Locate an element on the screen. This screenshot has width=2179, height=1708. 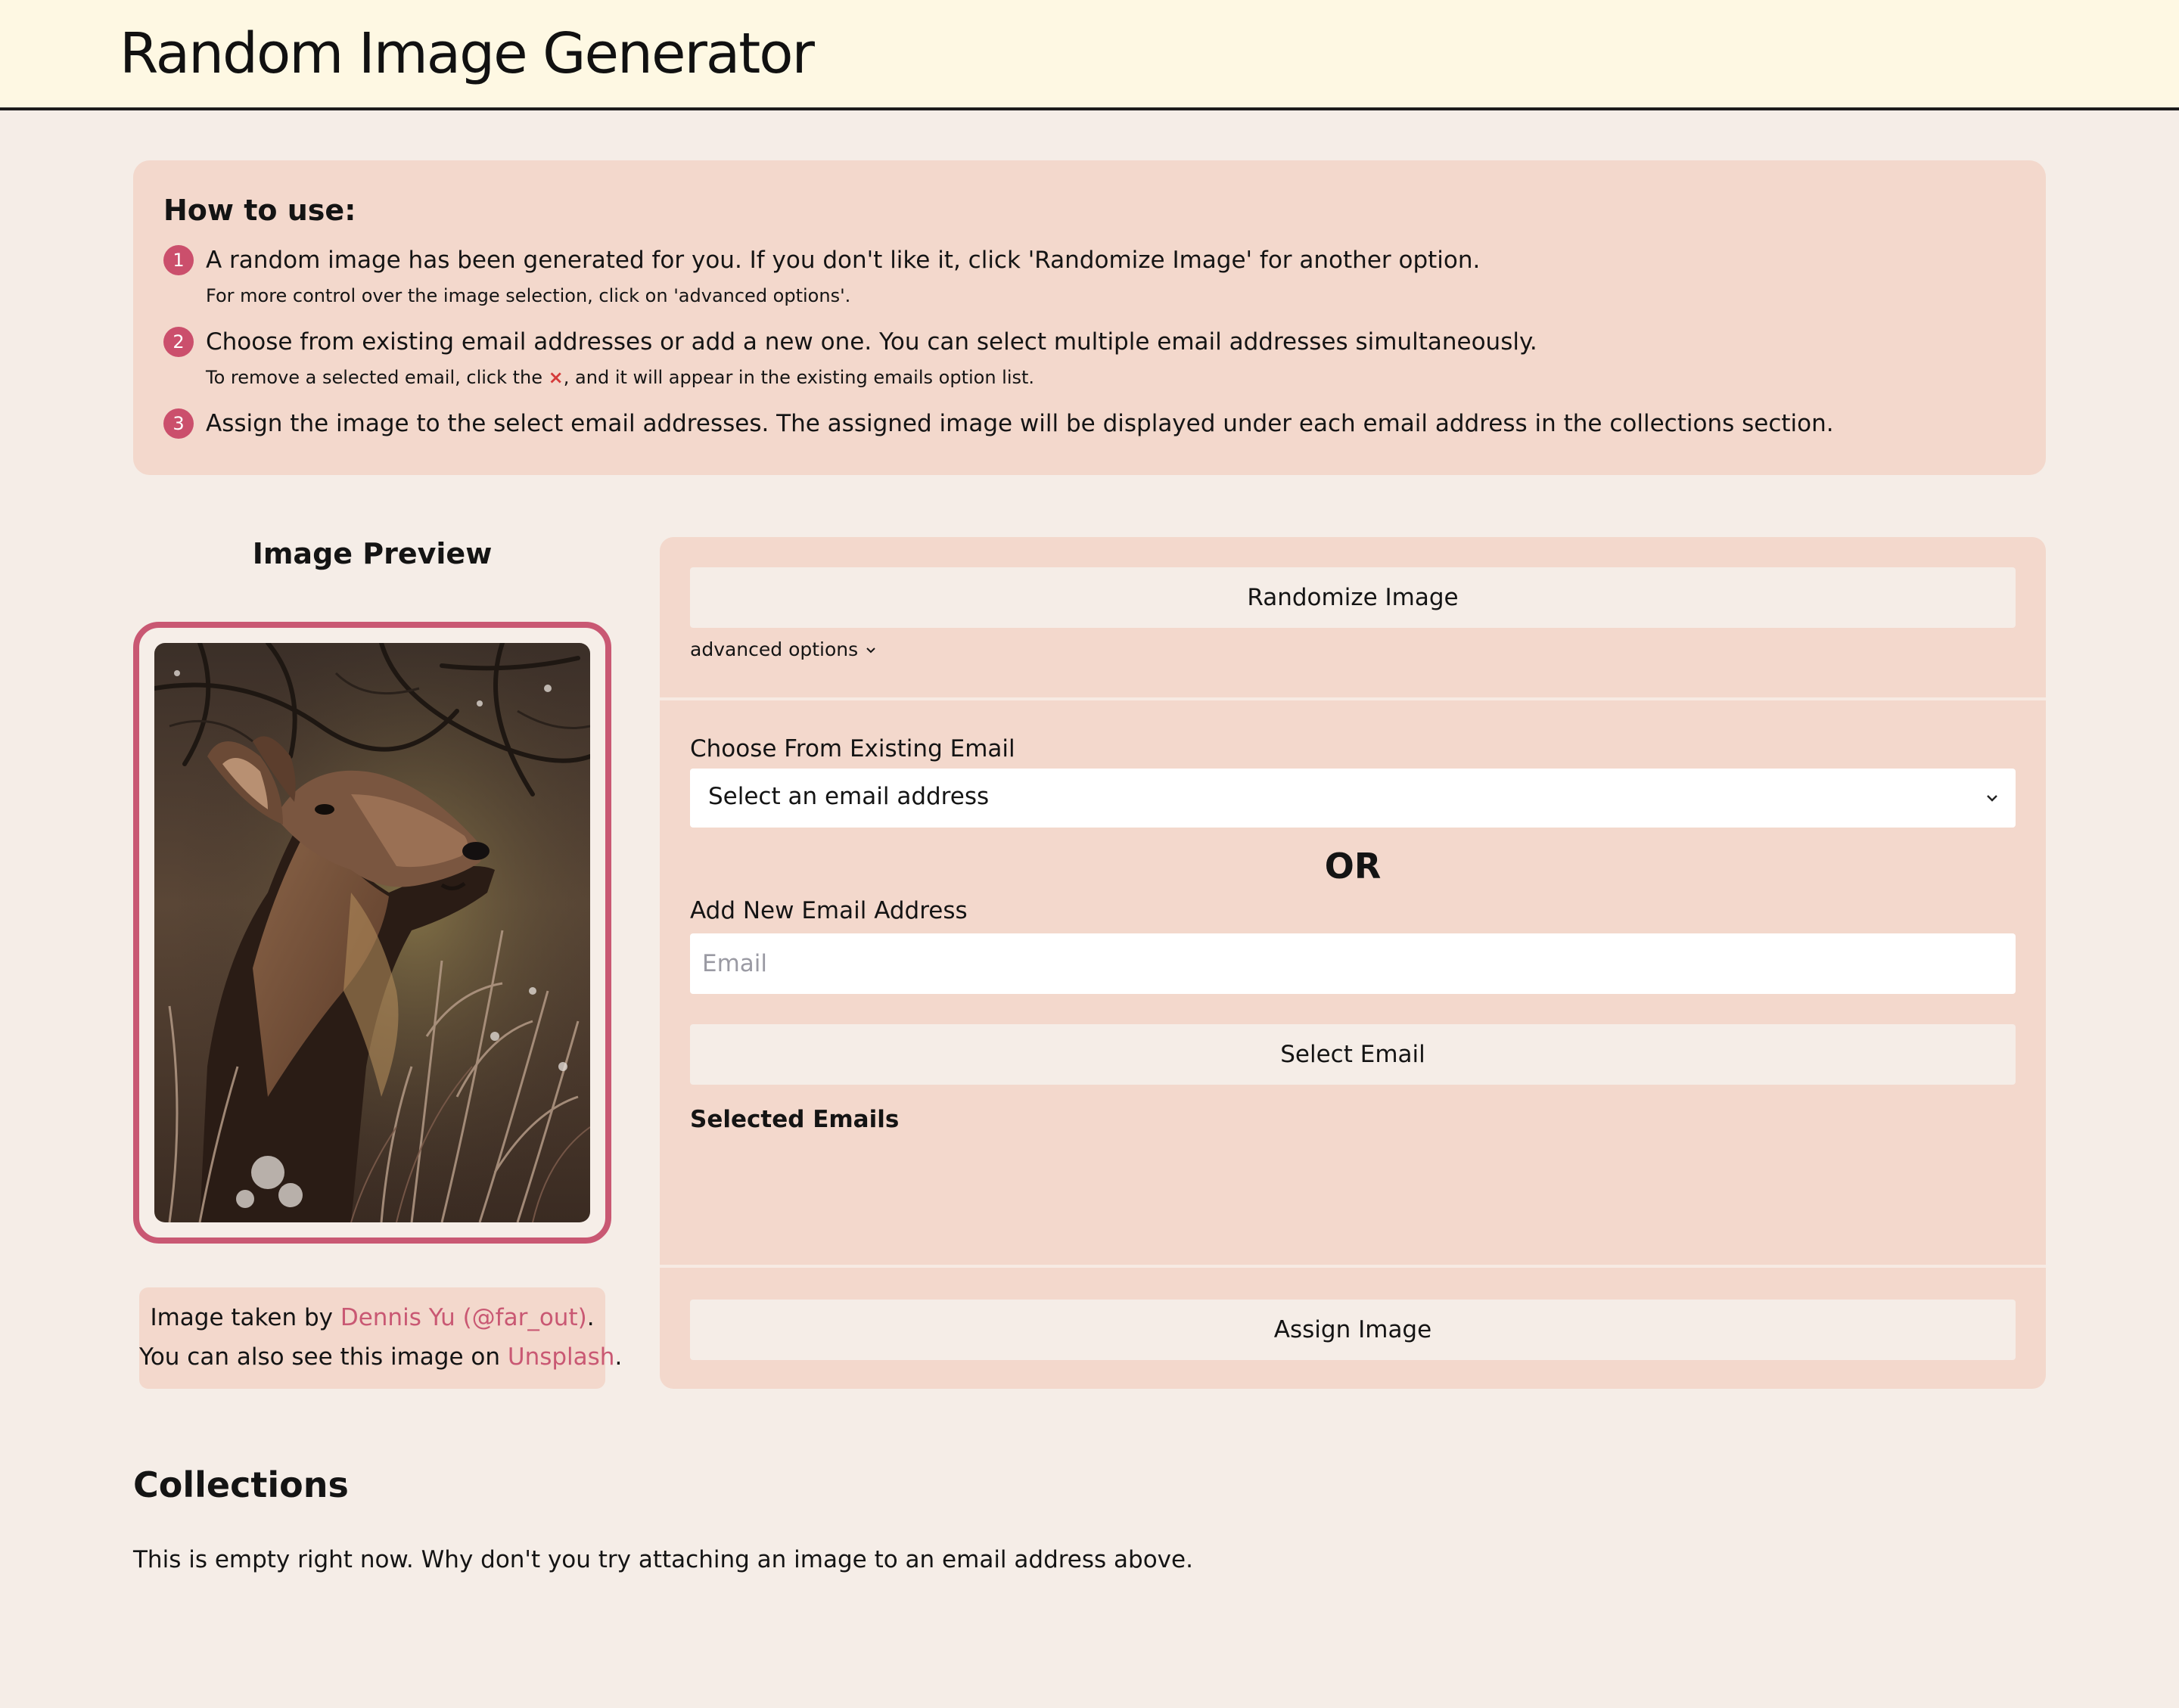
credit-prefix: Image taken by is located at coordinates (241, 1317).